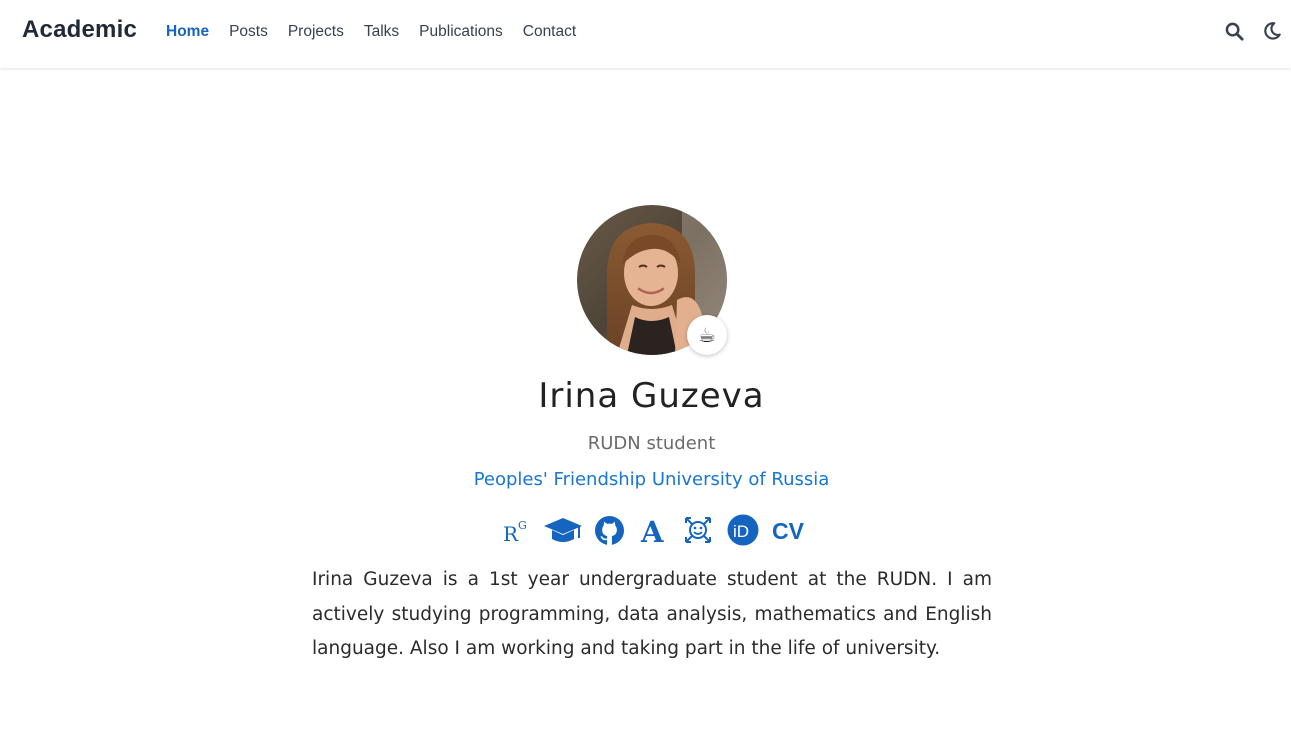  Describe the element at coordinates (1234, 31) in the screenshot. I see `search-icon` at that location.